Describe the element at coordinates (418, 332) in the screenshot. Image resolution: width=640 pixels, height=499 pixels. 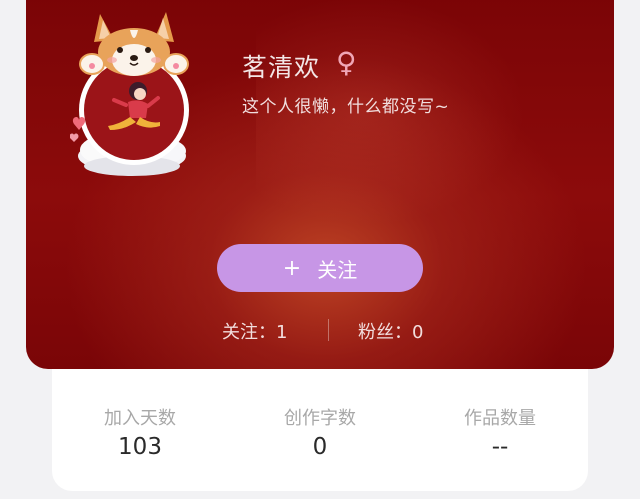
I see `fans-value: 0` at that location.